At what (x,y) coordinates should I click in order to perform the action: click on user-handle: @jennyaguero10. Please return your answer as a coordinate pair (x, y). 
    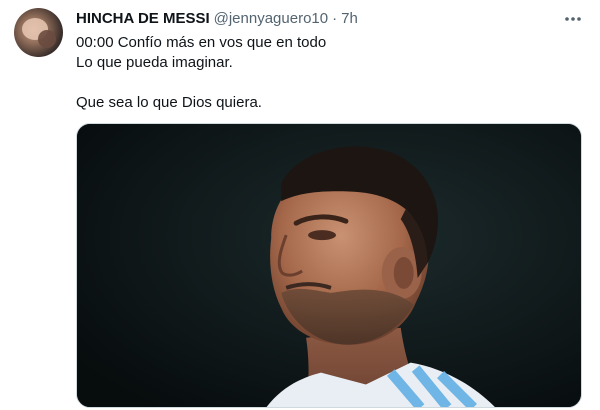
    Looking at the image, I should click on (271, 19).